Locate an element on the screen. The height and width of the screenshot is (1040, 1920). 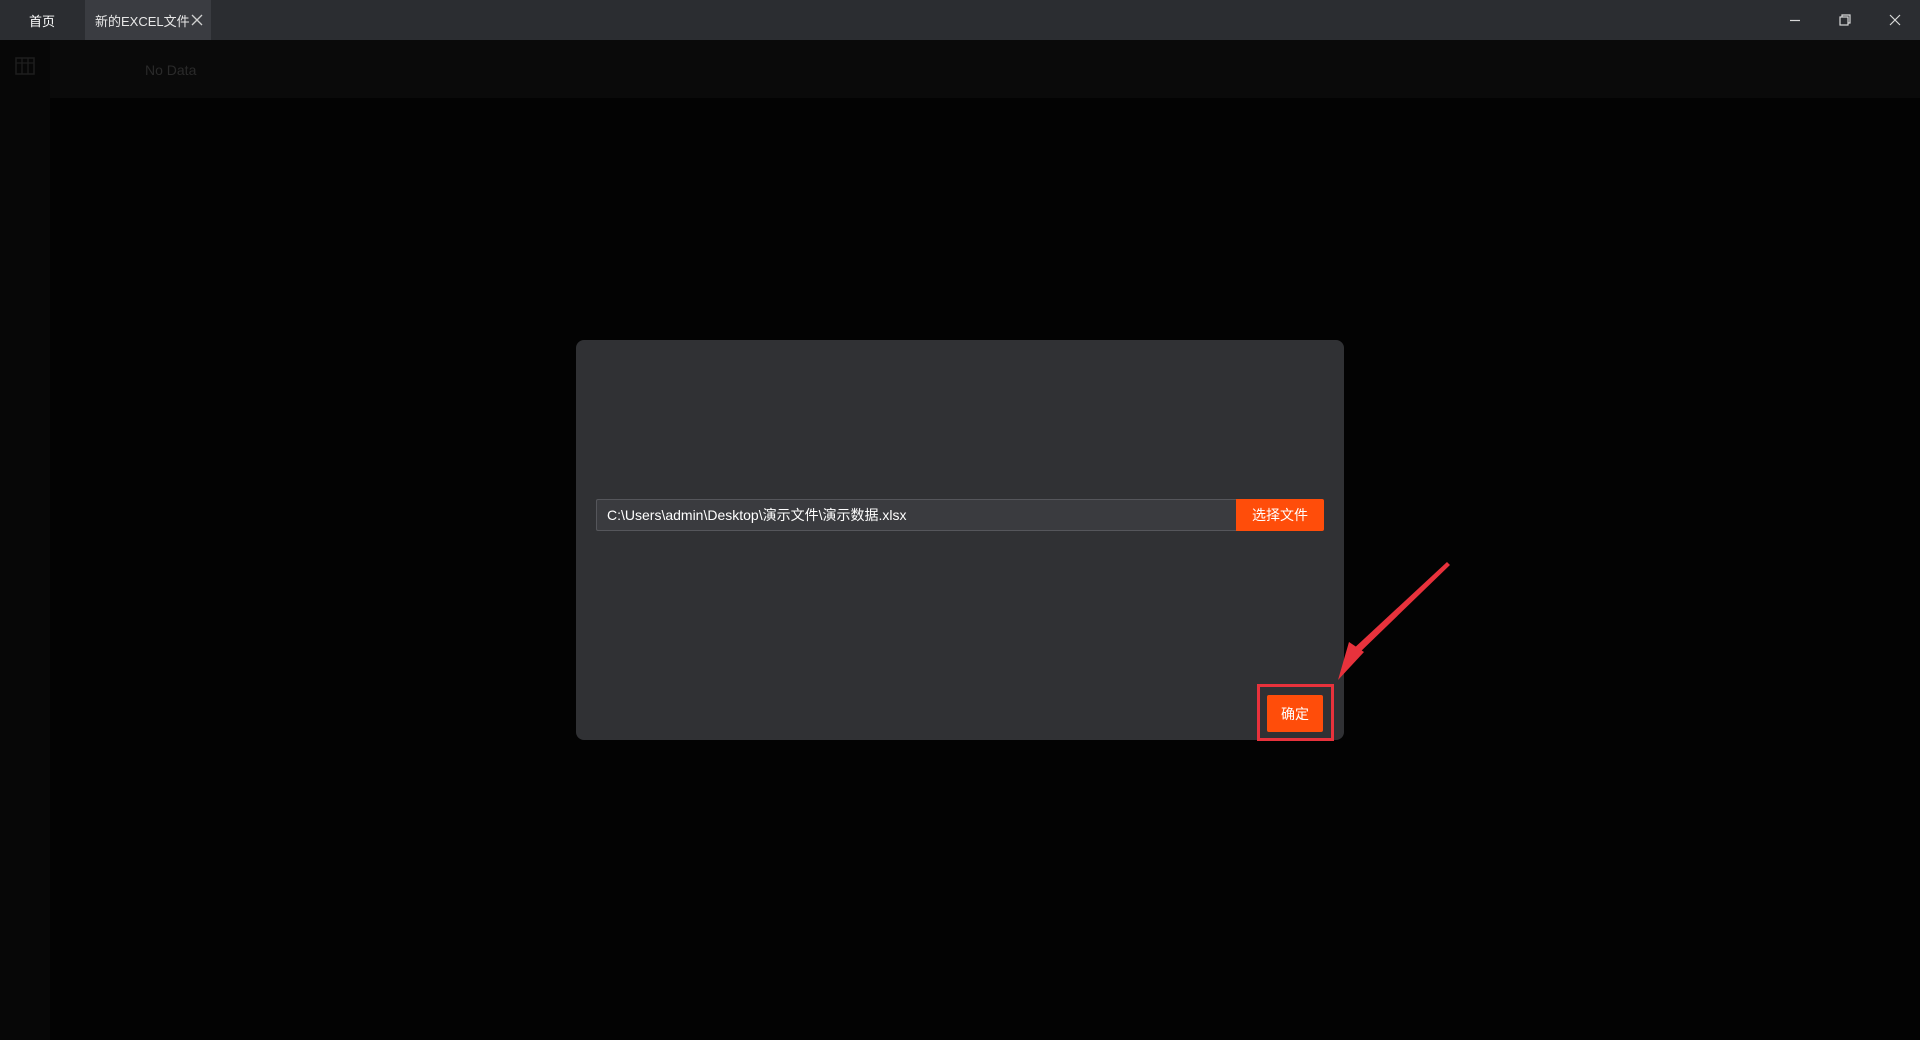
title-bar: 首页 新的EXCEL文件 is located at coordinates (960, 20).